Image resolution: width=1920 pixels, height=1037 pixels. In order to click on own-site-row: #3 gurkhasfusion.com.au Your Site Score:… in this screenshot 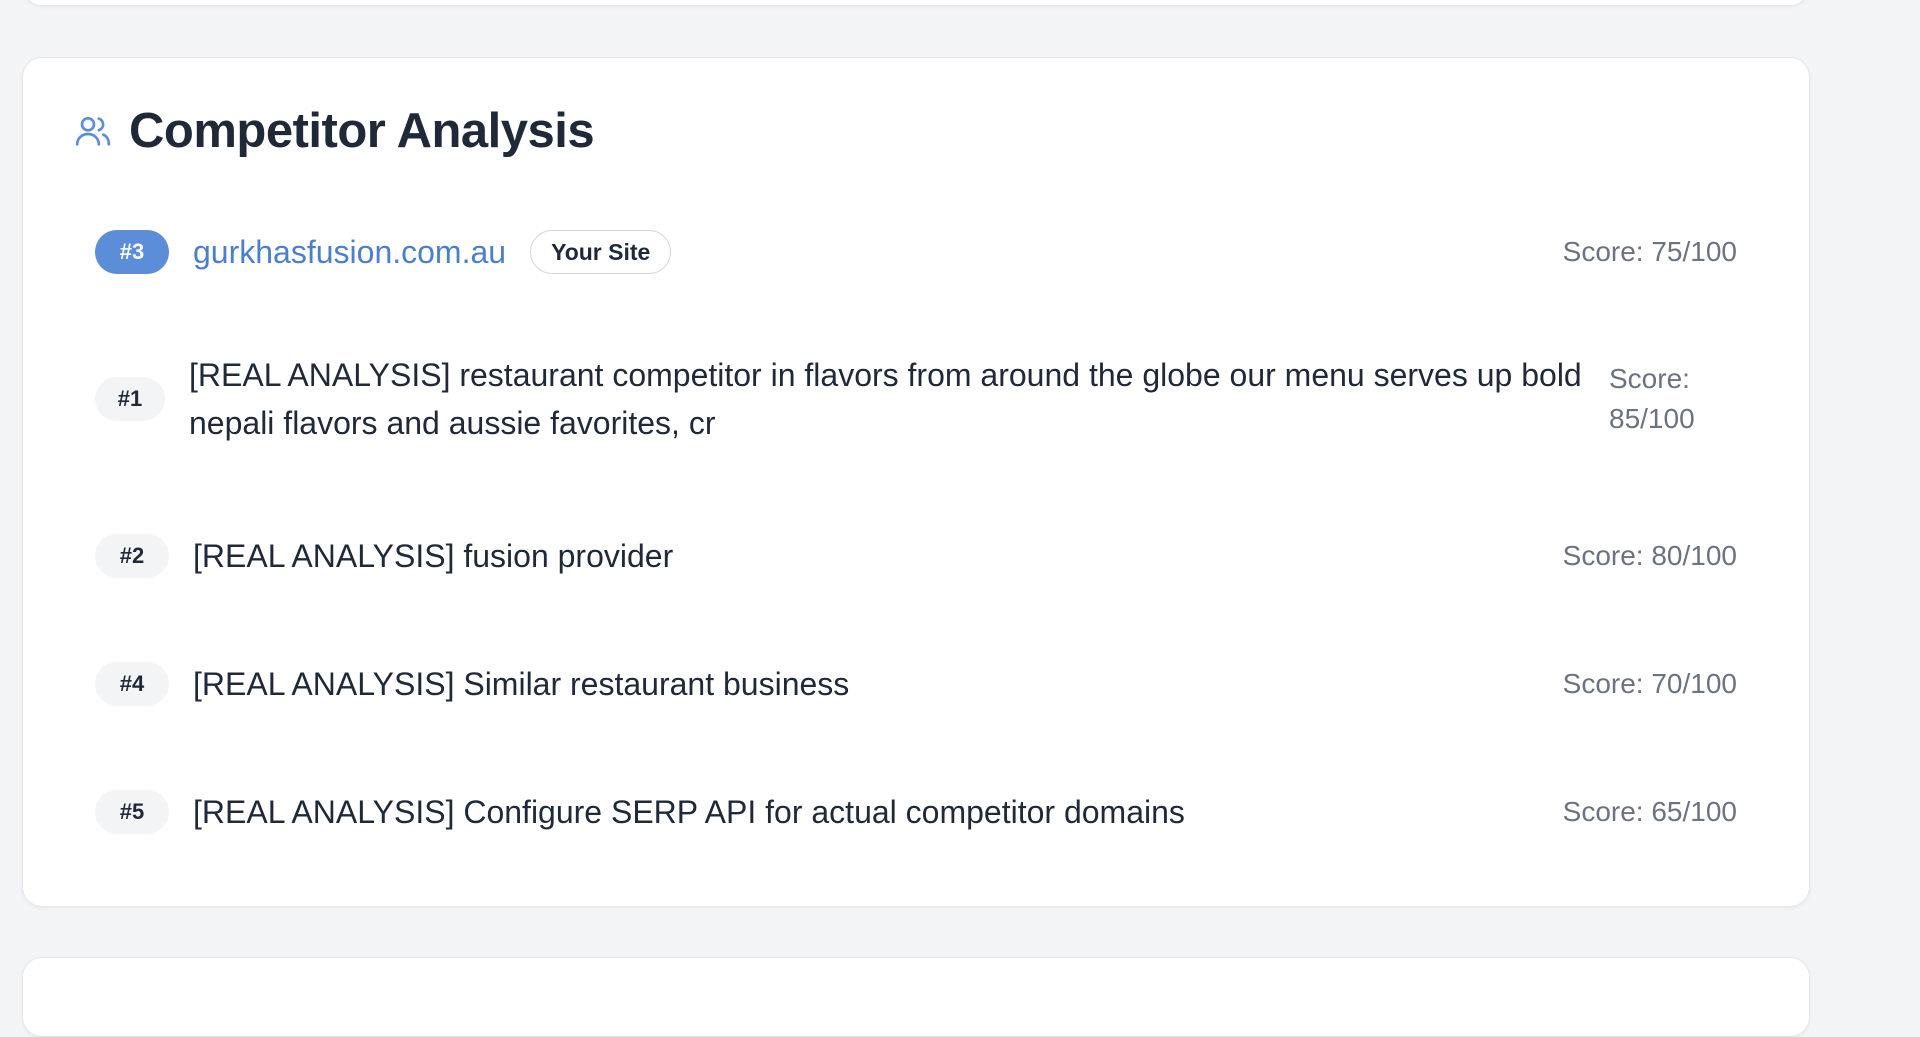, I will do `click(916, 252)`.